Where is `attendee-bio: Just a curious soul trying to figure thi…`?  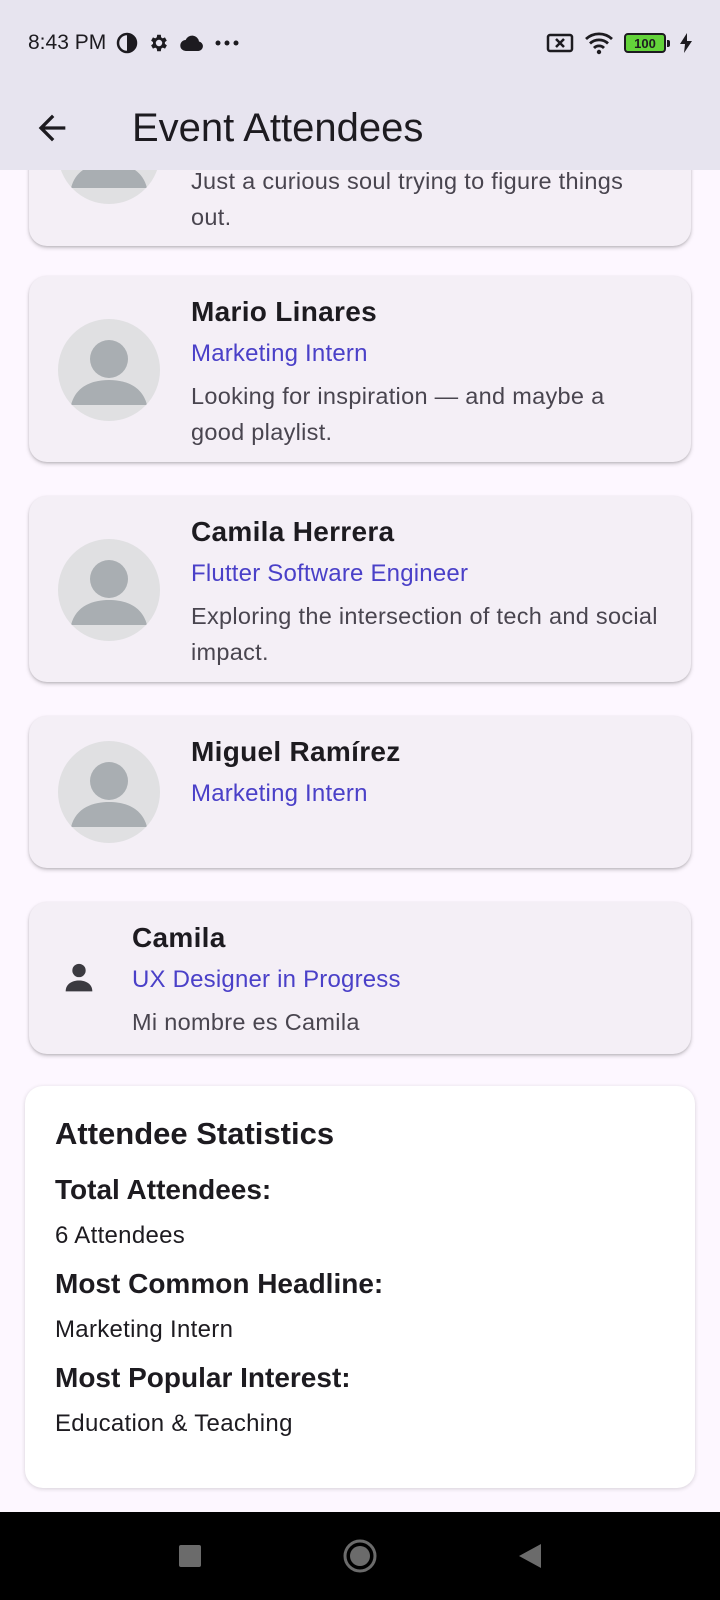
attendee-bio: Just a curious soul trying to figure thi… is located at coordinates (407, 200).